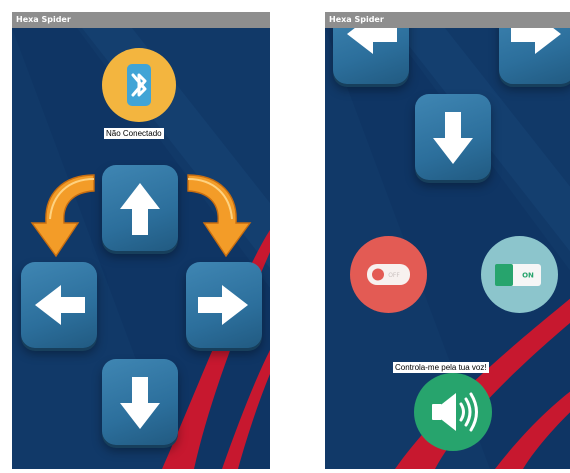 The image size is (570, 473). I want to click on turn-left-icon, so click(62, 216).